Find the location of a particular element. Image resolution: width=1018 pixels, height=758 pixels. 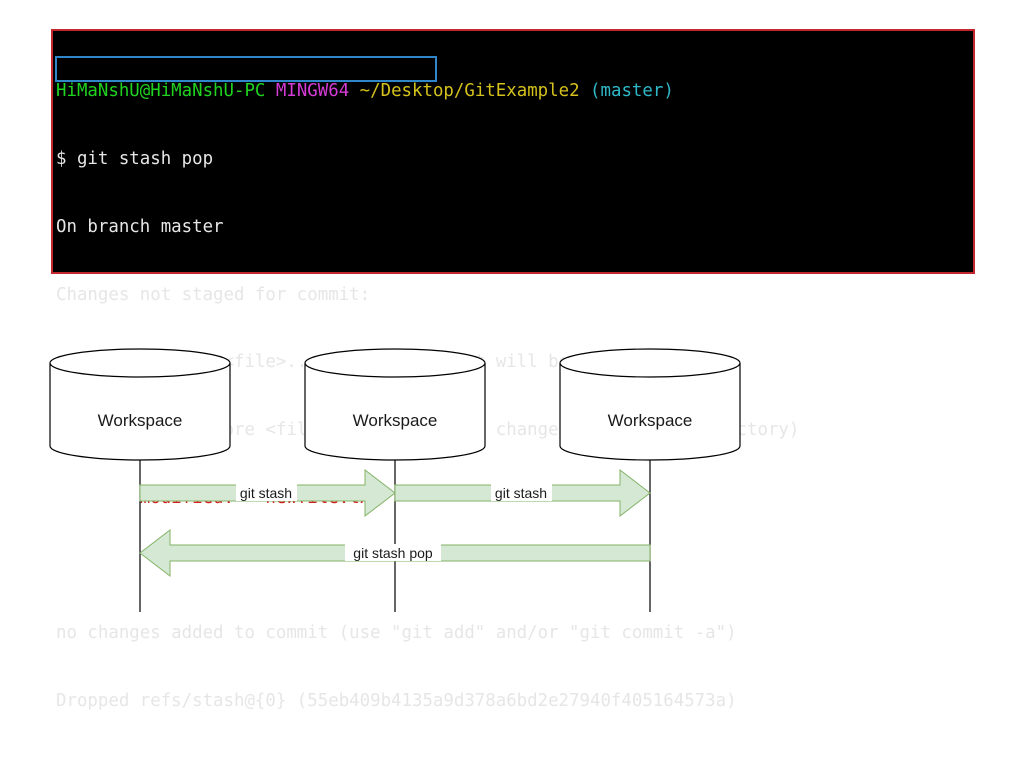

workspace-label-2: Workspace is located at coordinates (395, 420).